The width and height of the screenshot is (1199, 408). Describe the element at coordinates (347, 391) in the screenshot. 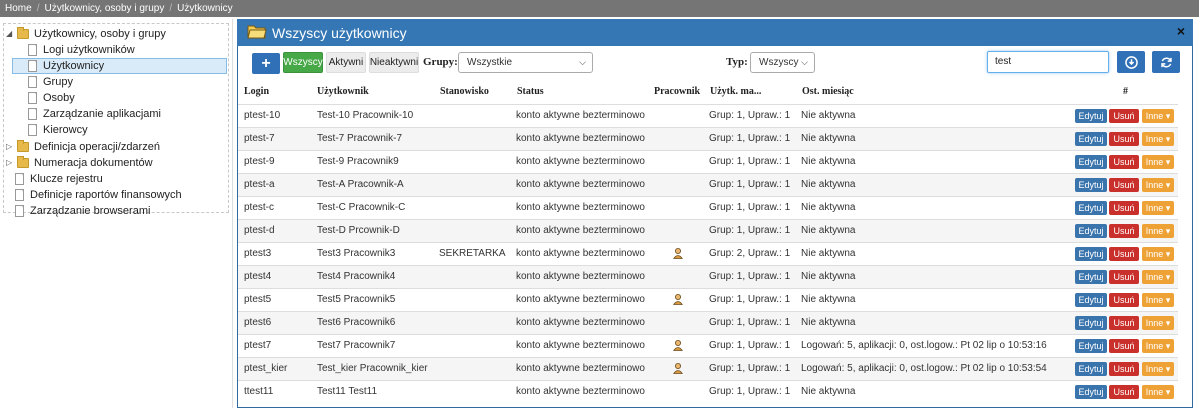

I see `cell-user: Test11 Test11` at that location.